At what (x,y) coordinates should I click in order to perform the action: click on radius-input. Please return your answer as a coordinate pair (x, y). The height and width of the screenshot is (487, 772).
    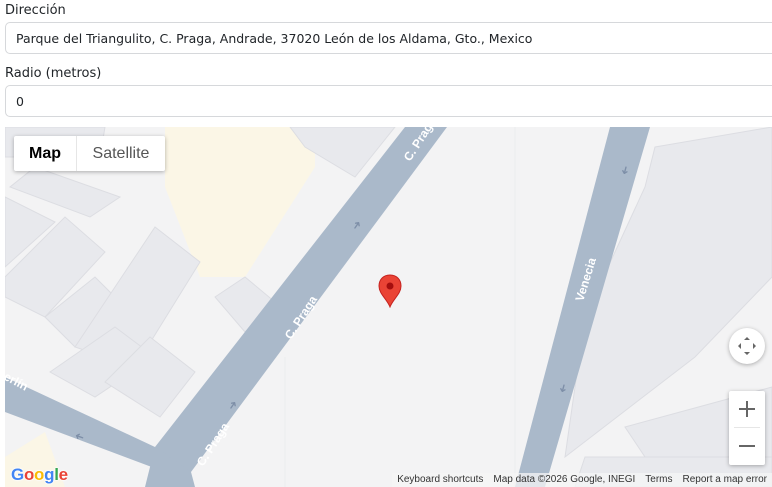
    Looking at the image, I should click on (388, 101).